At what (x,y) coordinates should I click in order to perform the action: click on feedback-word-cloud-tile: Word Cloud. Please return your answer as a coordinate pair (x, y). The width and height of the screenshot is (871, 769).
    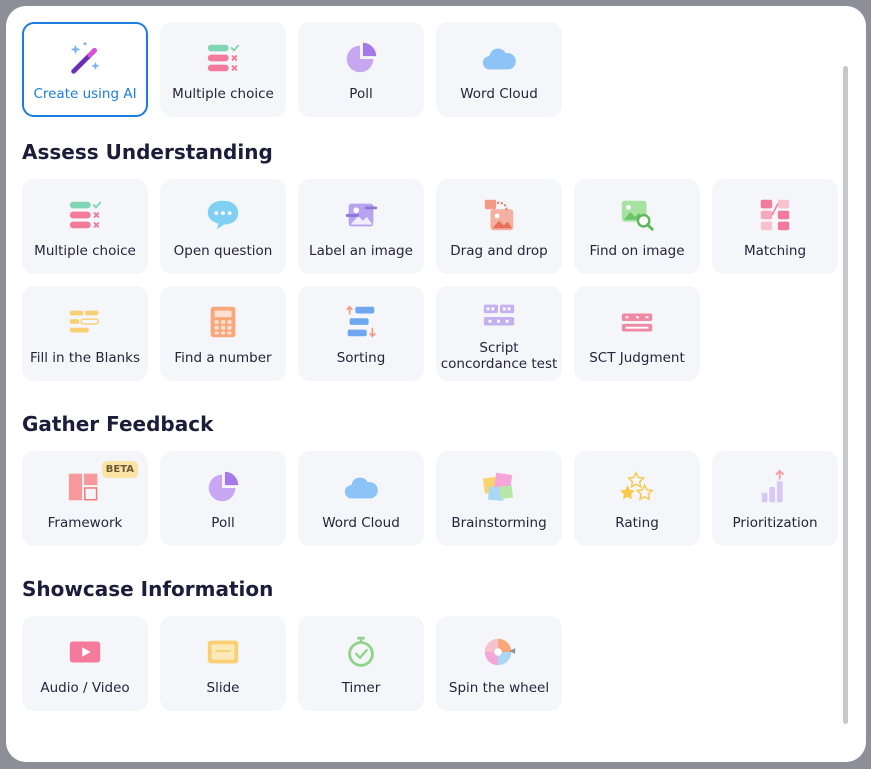
    Looking at the image, I should click on (361, 498).